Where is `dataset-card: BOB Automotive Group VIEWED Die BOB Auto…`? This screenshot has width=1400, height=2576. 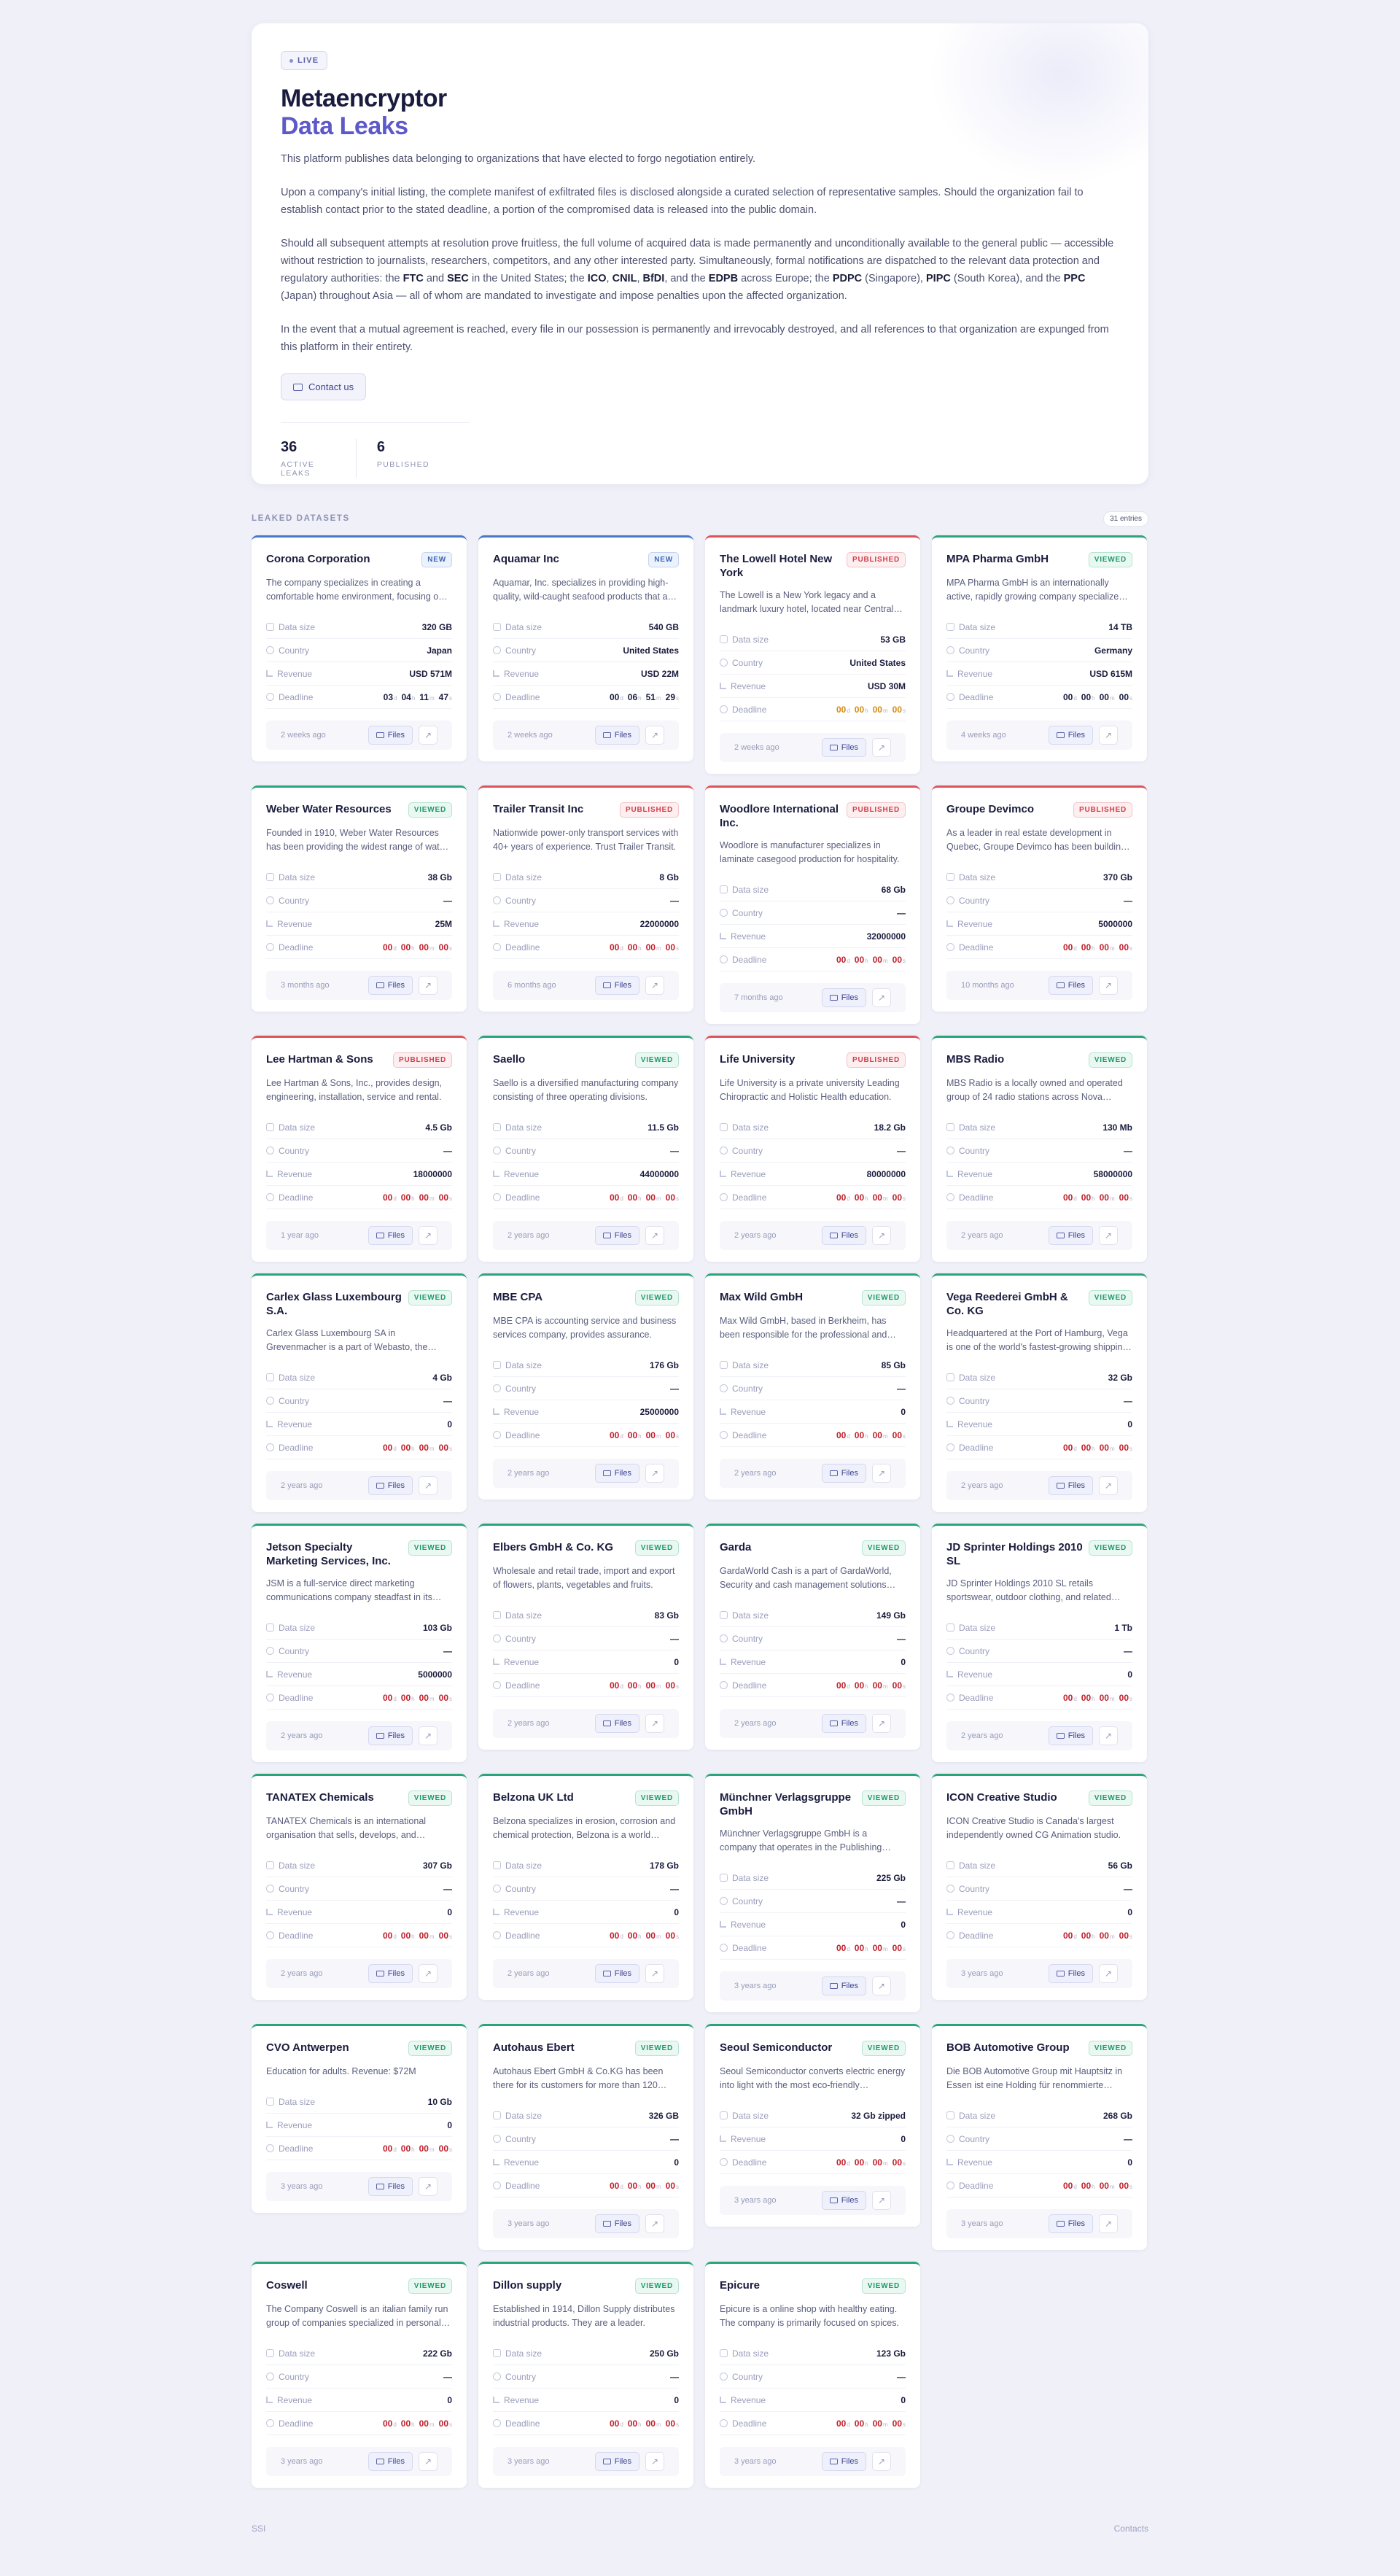 dataset-card: BOB Automotive Group VIEWED Die BOB Auto… is located at coordinates (1039, 2137).